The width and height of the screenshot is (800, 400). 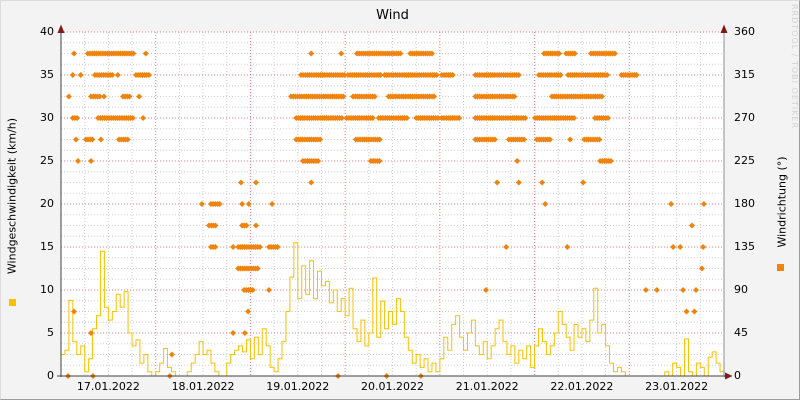 I want to click on chart-title: Wind, so click(x=392, y=15).